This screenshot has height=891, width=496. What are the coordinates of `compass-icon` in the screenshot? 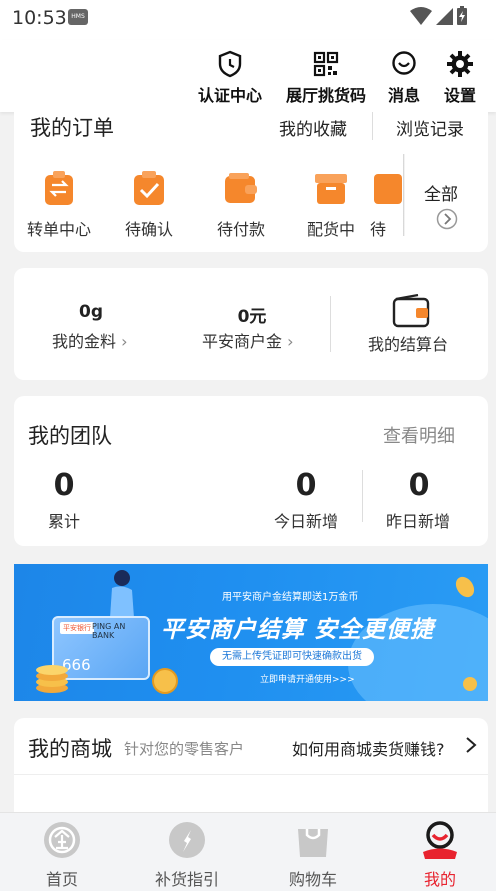 It's located at (187, 840).